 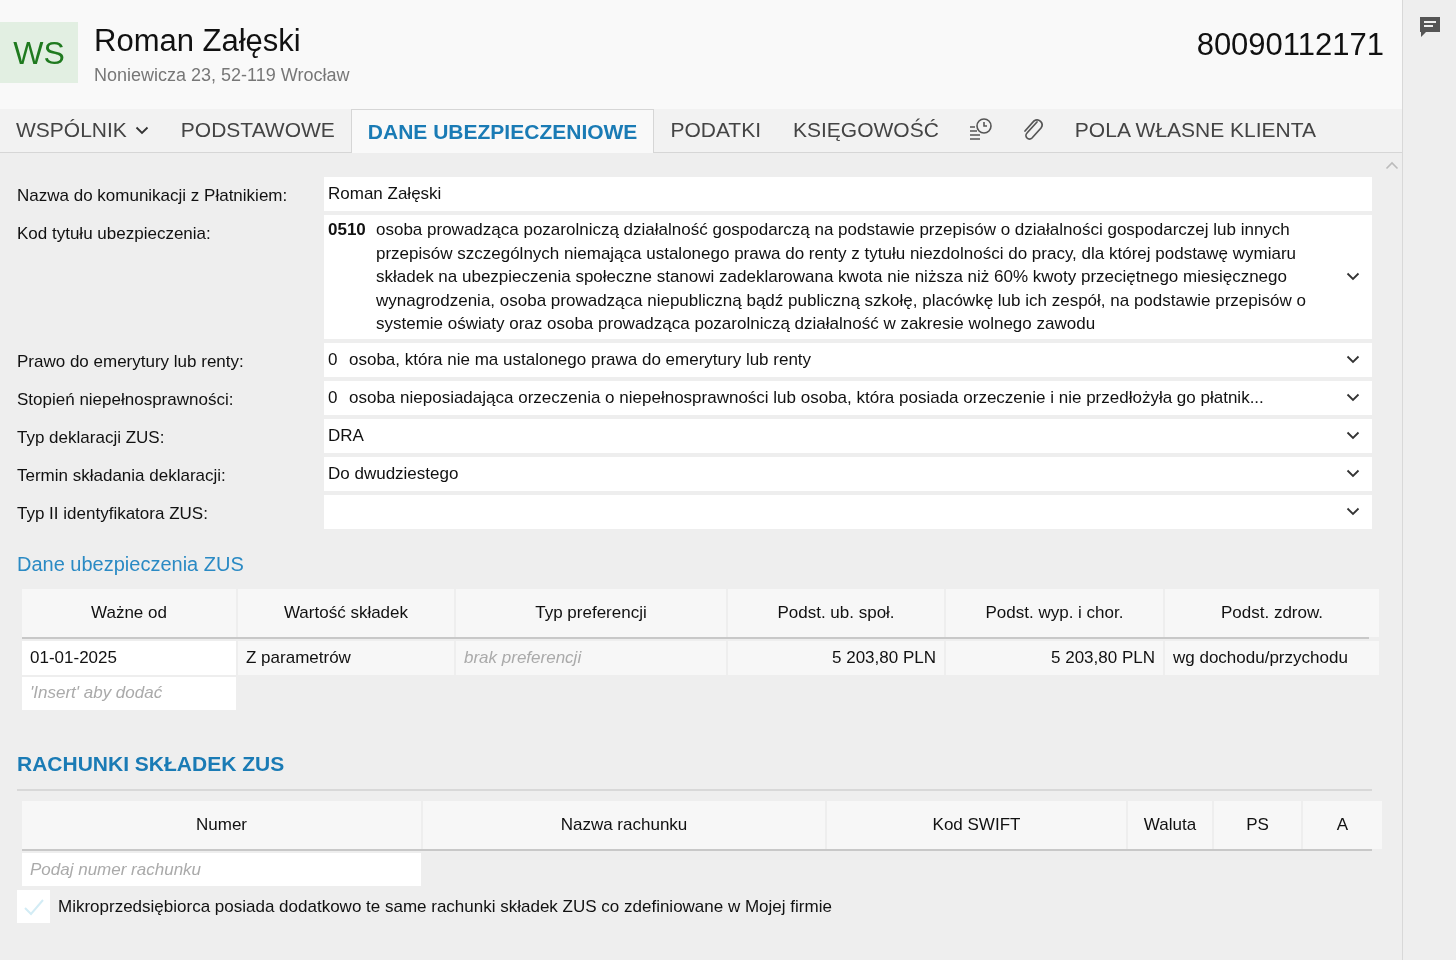 What do you see at coordinates (848, 194) in the screenshot?
I see `input-field: Roman Załęski` at bounding box center [848, 194].